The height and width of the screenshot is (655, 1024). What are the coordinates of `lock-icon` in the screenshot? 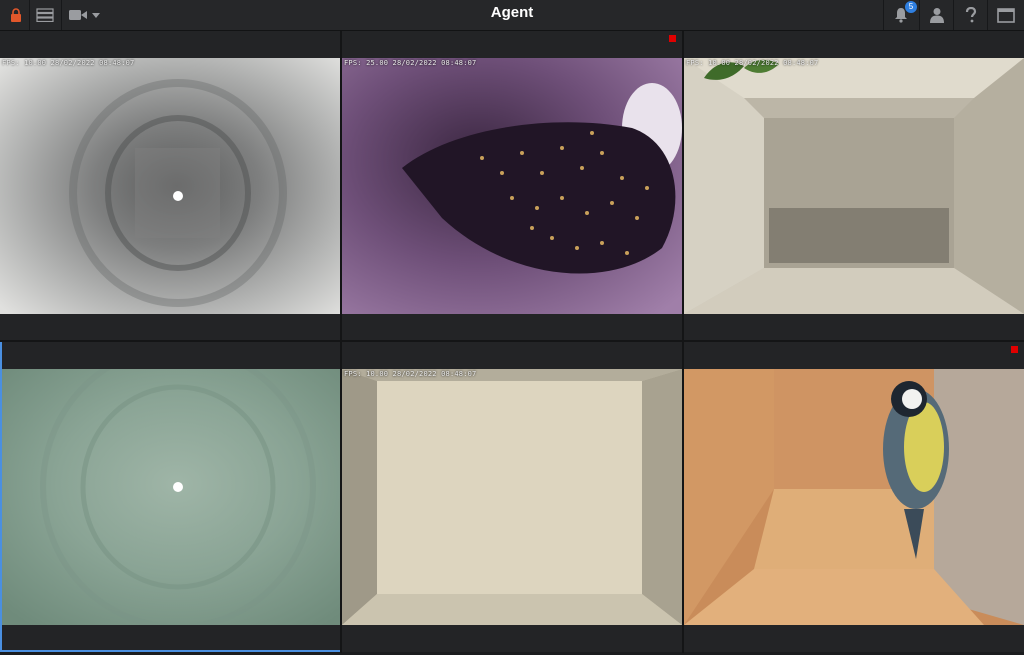 It's located at (16, 15).